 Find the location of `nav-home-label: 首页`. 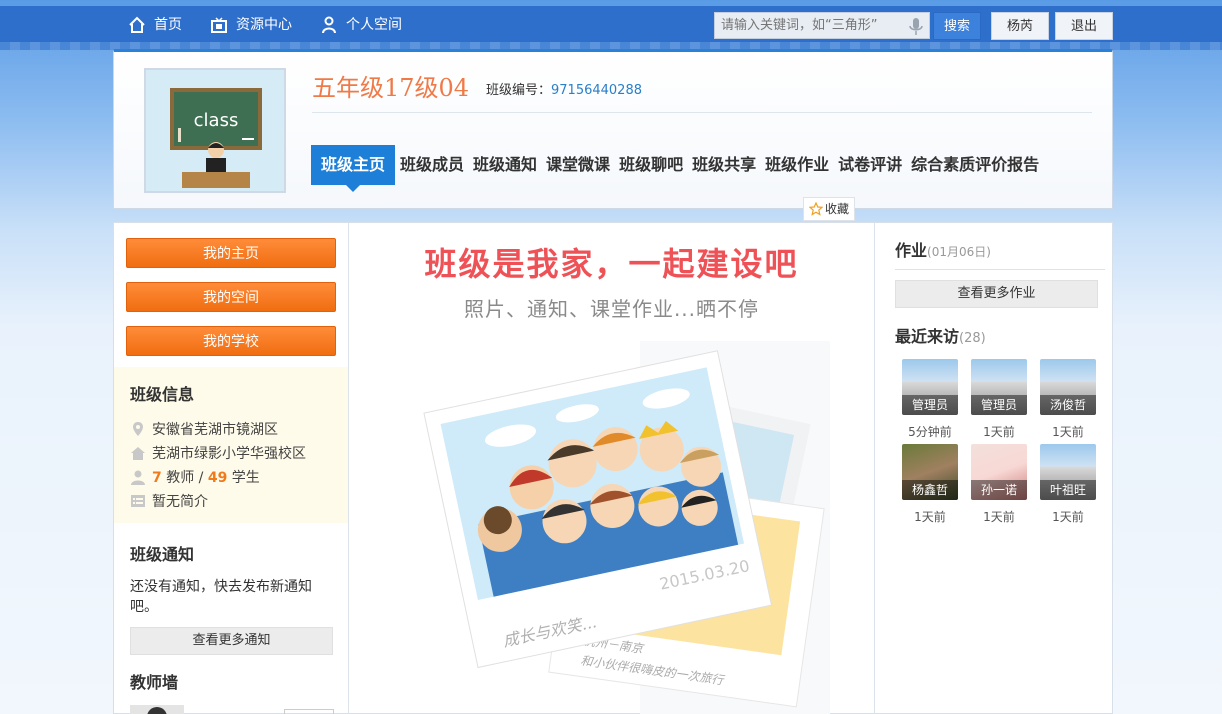

nav-home-label: 首页 is located at coordinates (168, 25).